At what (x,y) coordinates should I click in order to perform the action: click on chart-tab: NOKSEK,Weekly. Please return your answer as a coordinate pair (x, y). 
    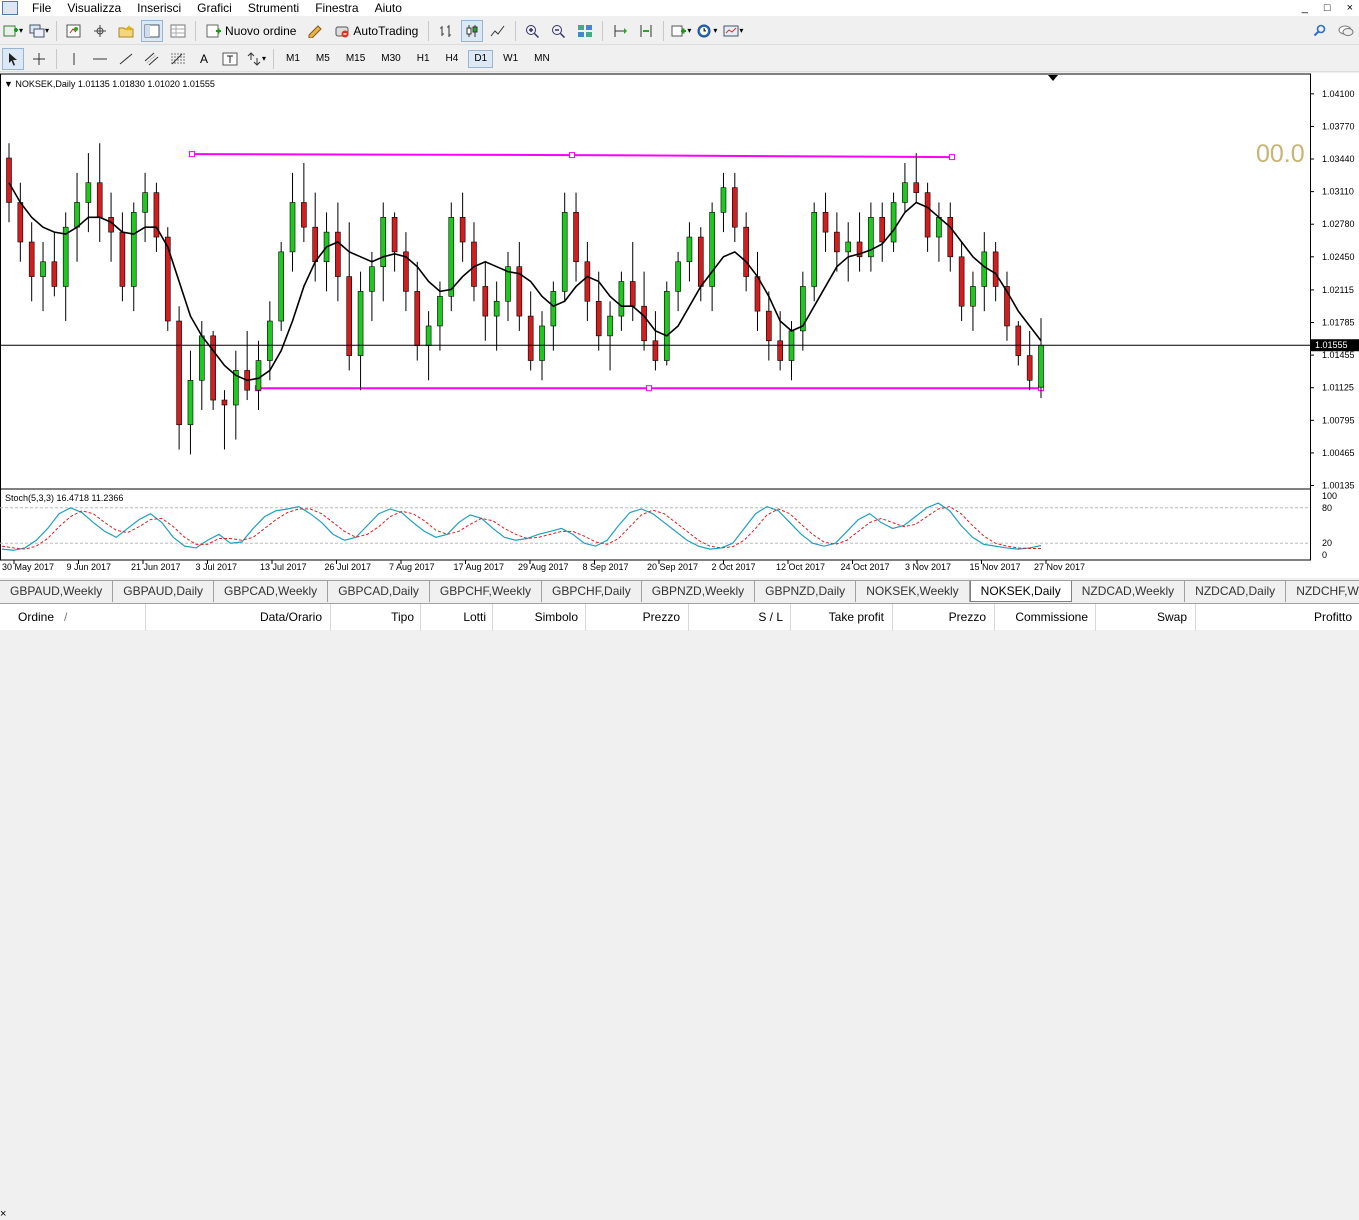
    Looking at the image, I should click on (913, 591).